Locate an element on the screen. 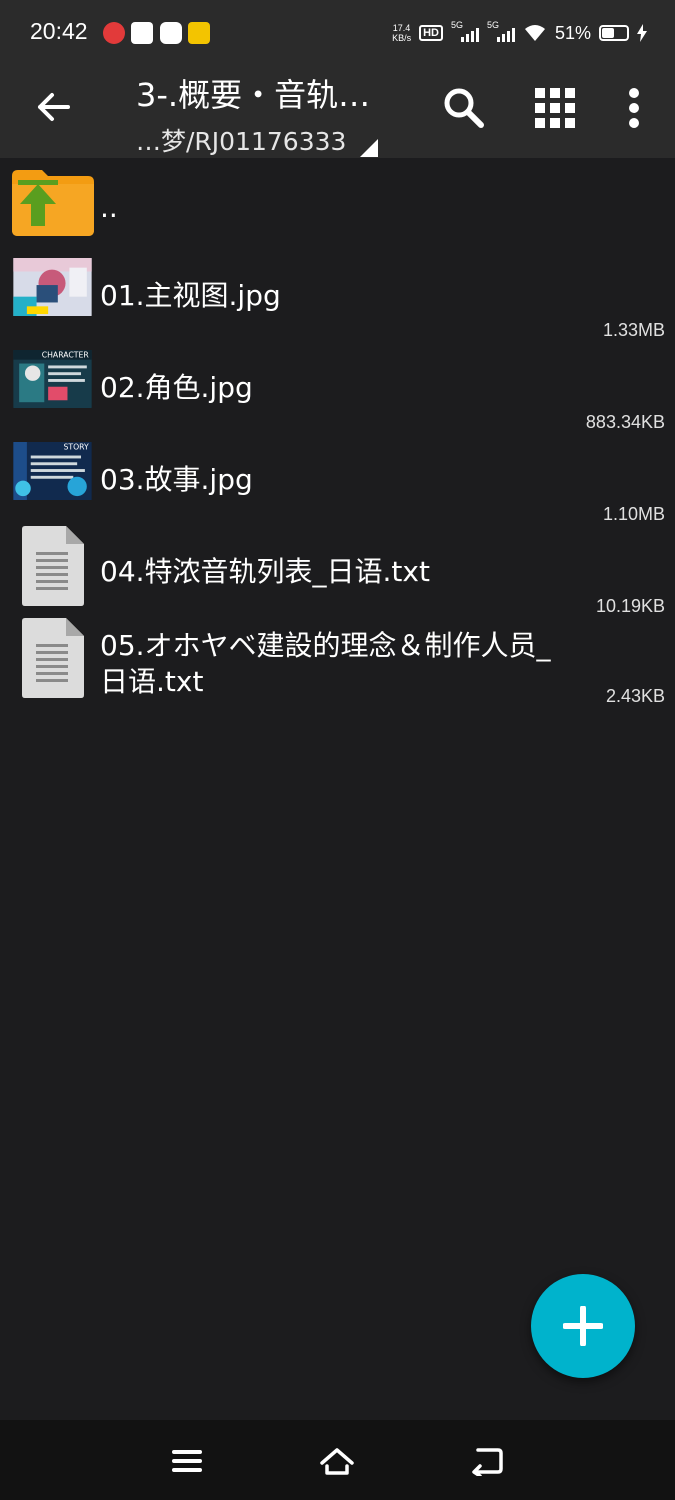 The image size is (675, 1500). image-thumbnail is located at coordinates (52, 287).